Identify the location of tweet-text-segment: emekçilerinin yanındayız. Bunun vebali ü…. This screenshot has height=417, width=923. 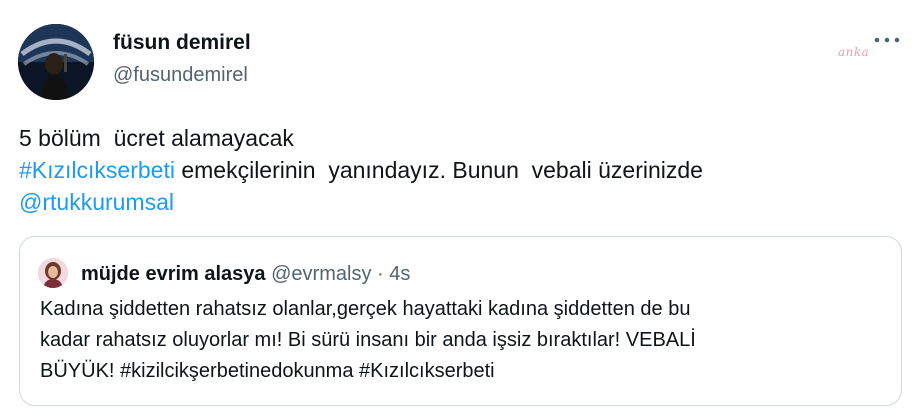
(438, 170).